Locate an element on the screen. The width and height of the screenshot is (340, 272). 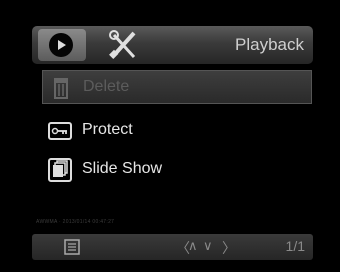
tab-setup is located at coordinates (124, 45).